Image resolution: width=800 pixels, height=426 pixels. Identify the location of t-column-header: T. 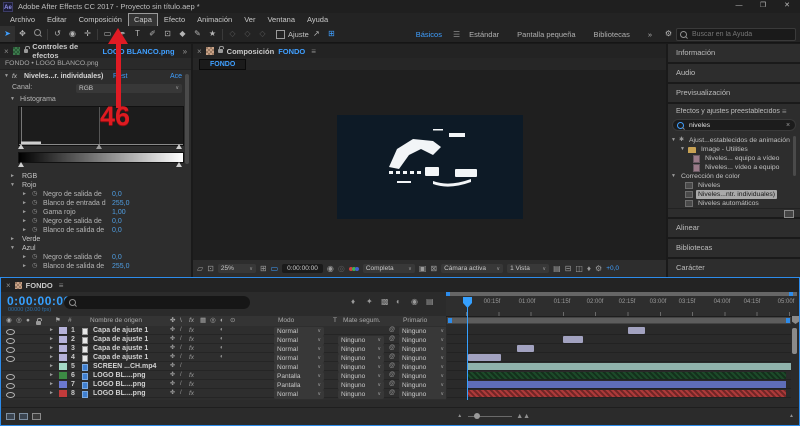
(335, 321).